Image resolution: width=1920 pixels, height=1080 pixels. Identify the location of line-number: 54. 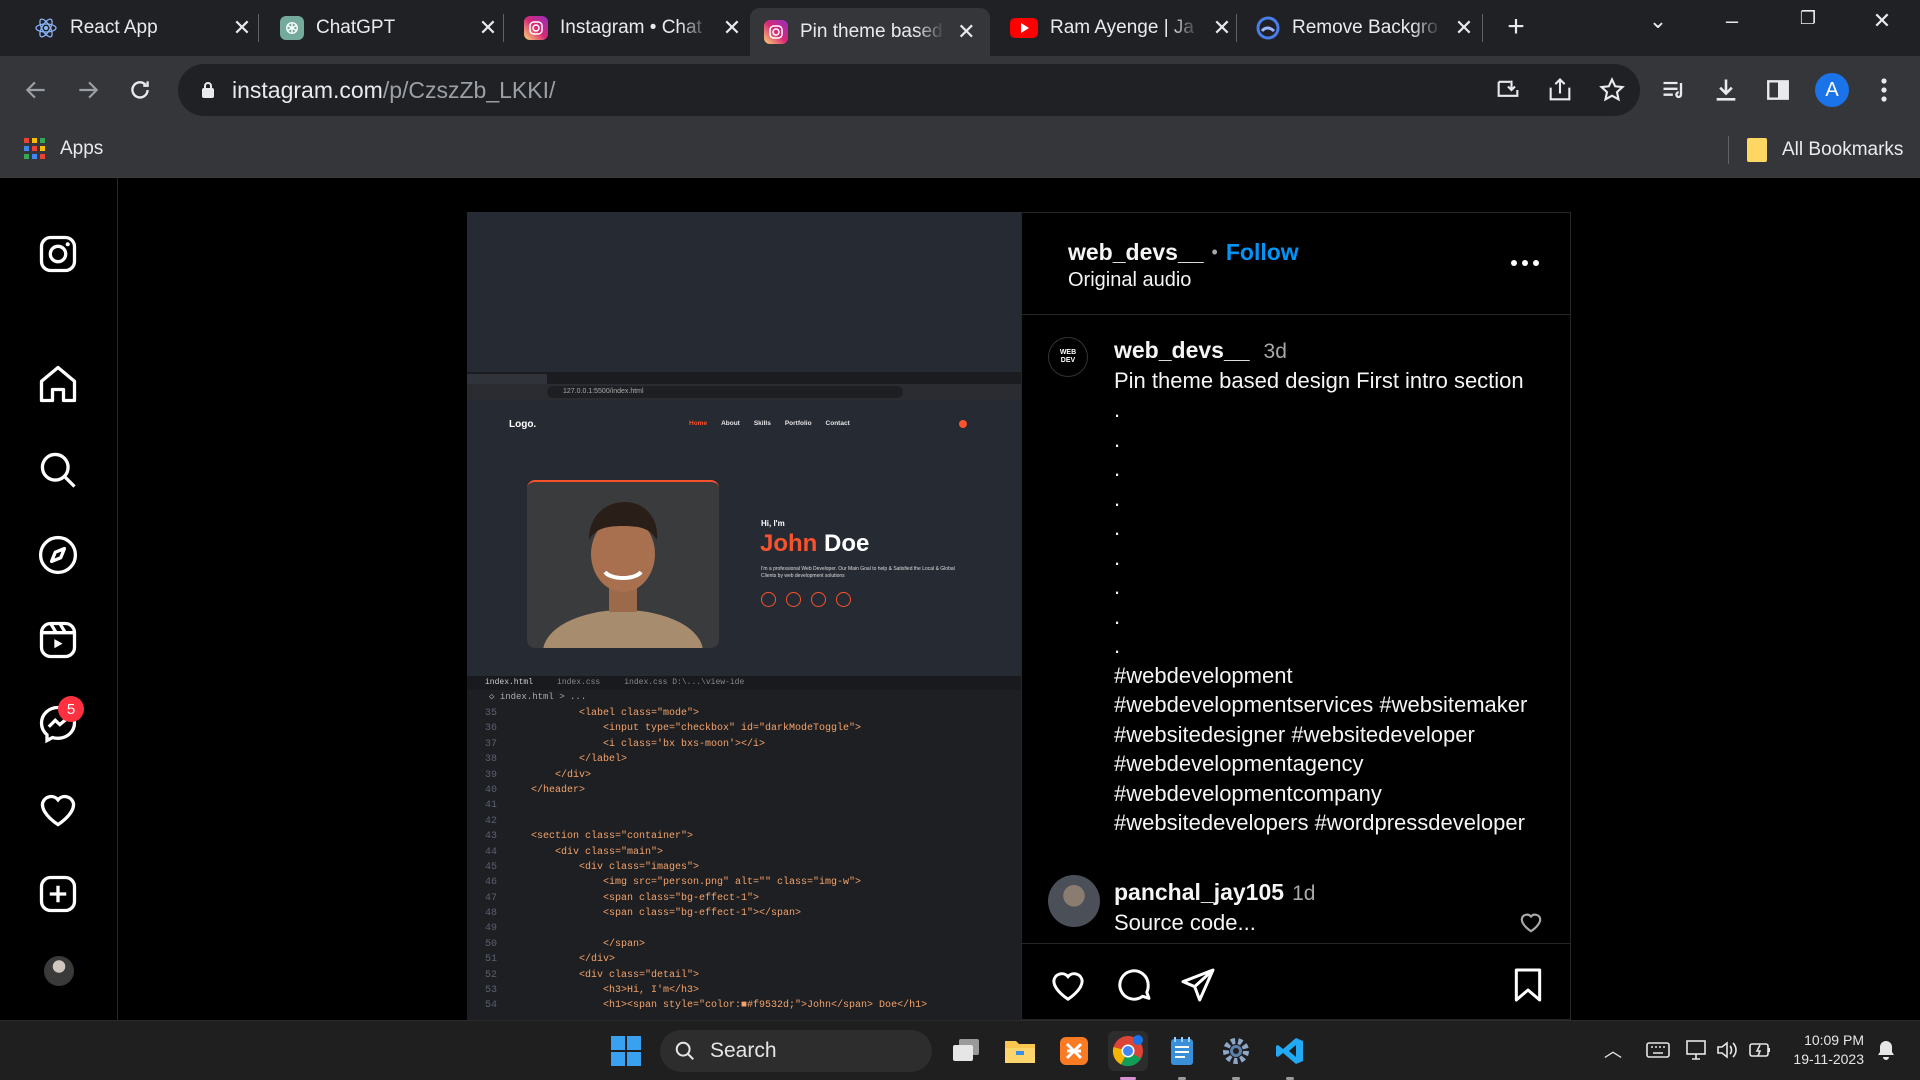
(490, 1006).